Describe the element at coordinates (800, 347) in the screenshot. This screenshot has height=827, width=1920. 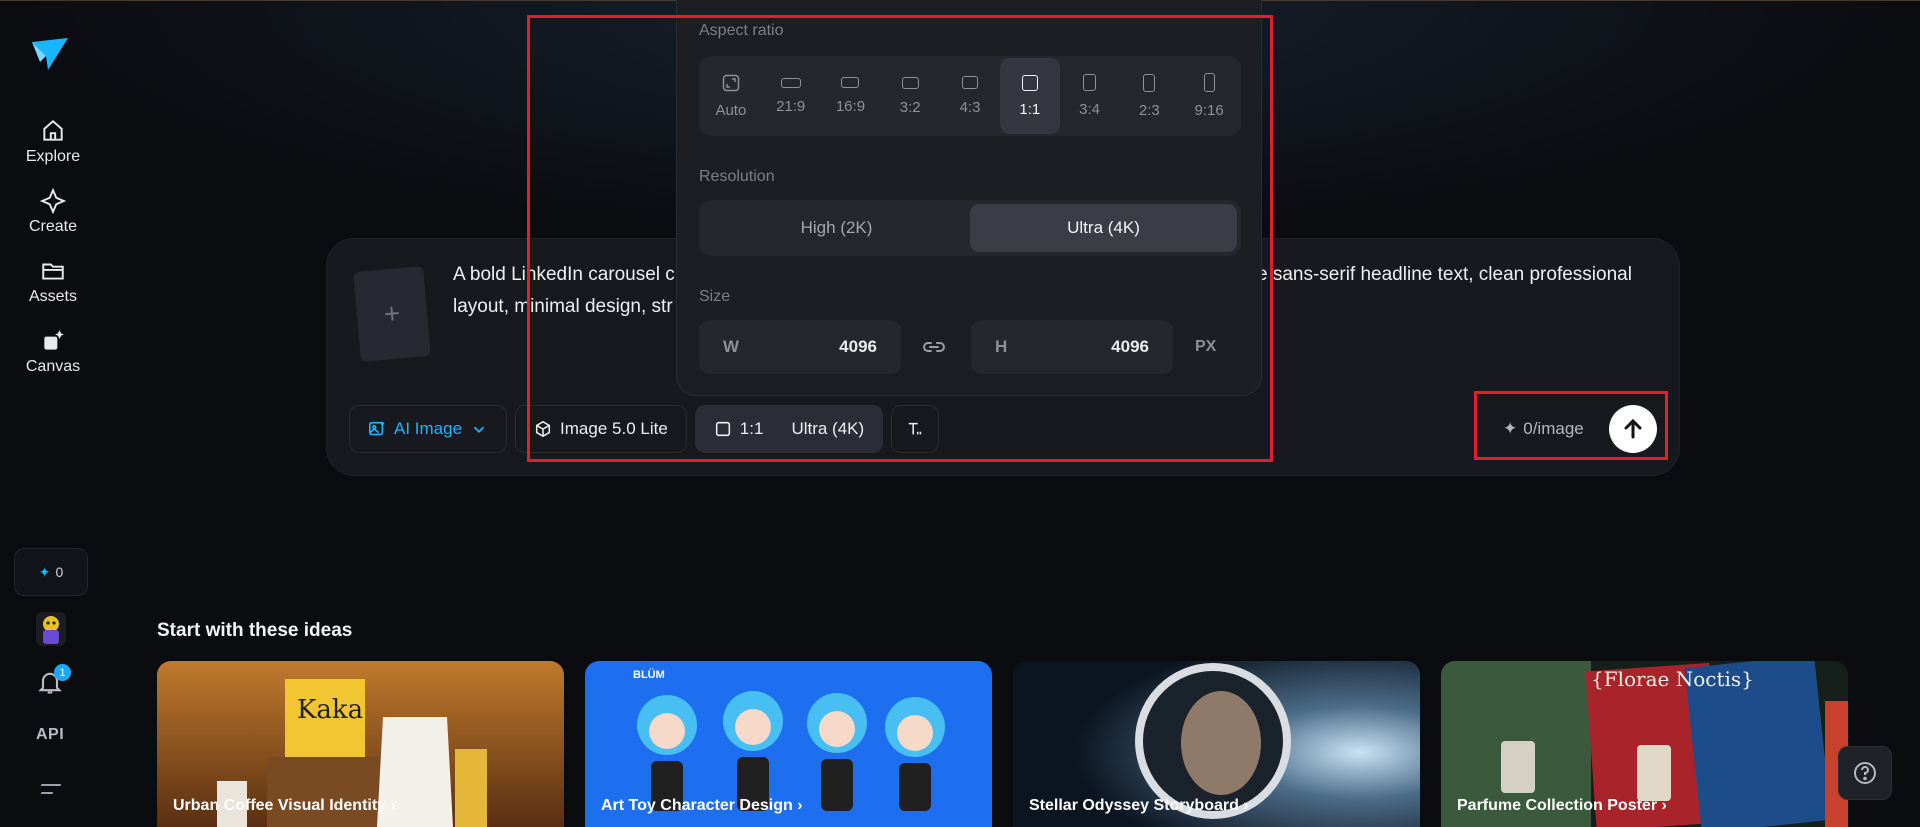
I see `width-field: W 4096` at that location.